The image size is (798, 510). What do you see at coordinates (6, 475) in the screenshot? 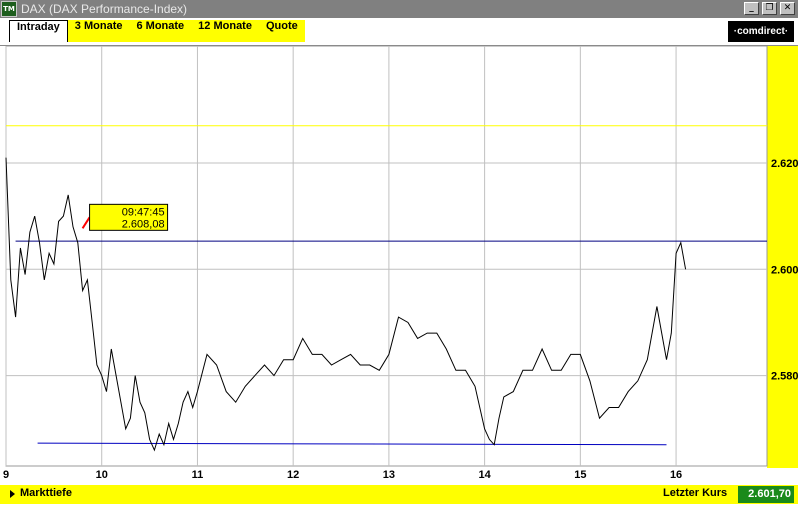
I see `x-tick-label: 9` at bounding box center [6, 475].